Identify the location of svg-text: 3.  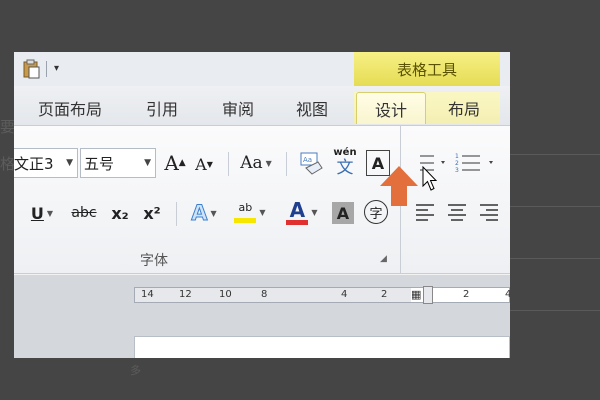
(457, 170).